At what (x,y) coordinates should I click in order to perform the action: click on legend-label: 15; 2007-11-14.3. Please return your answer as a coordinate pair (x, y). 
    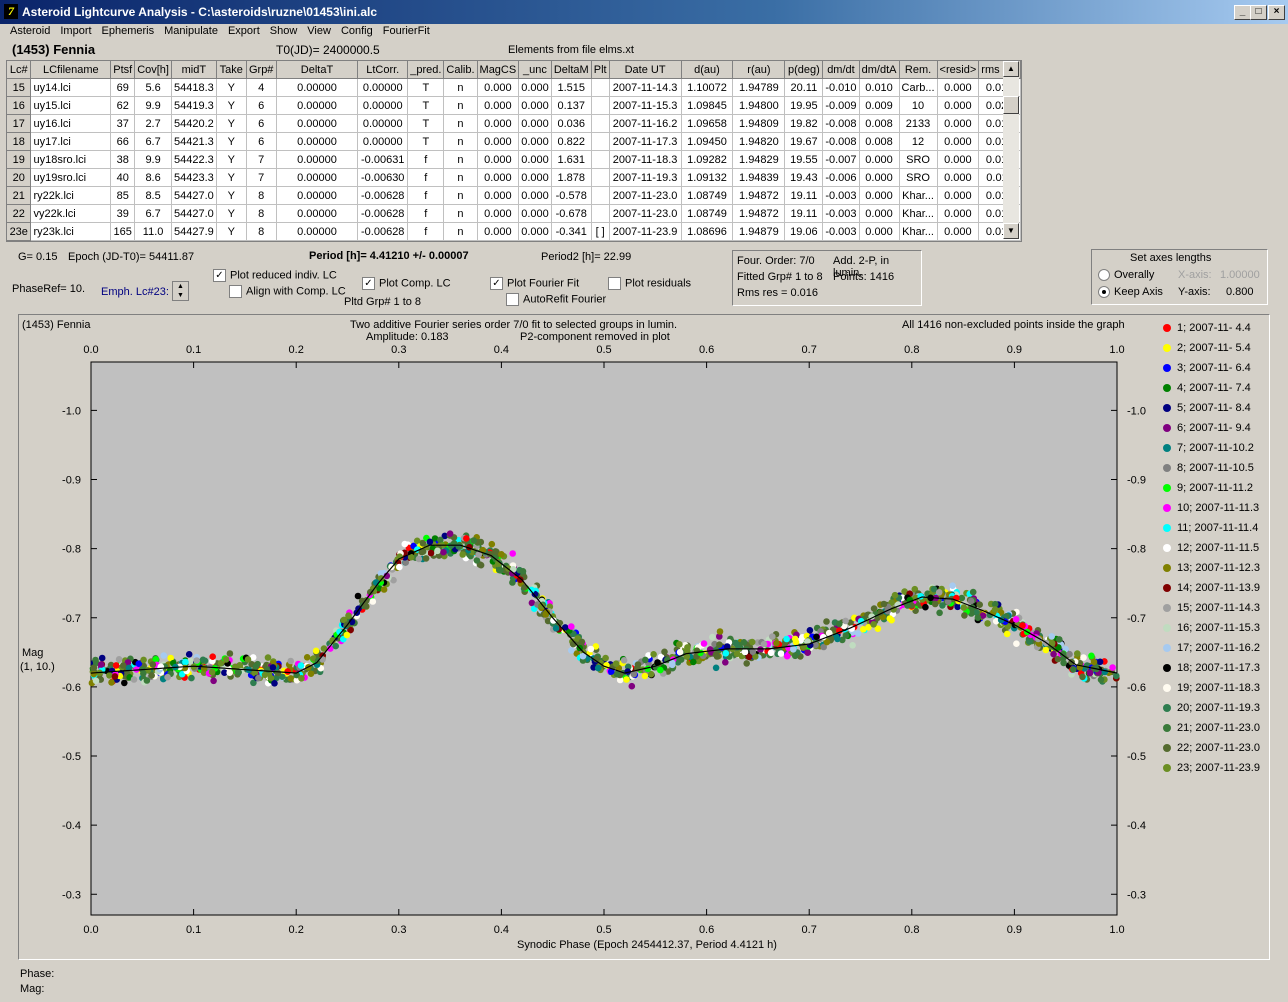
    Looking at the image, I should click on (1218, 608).